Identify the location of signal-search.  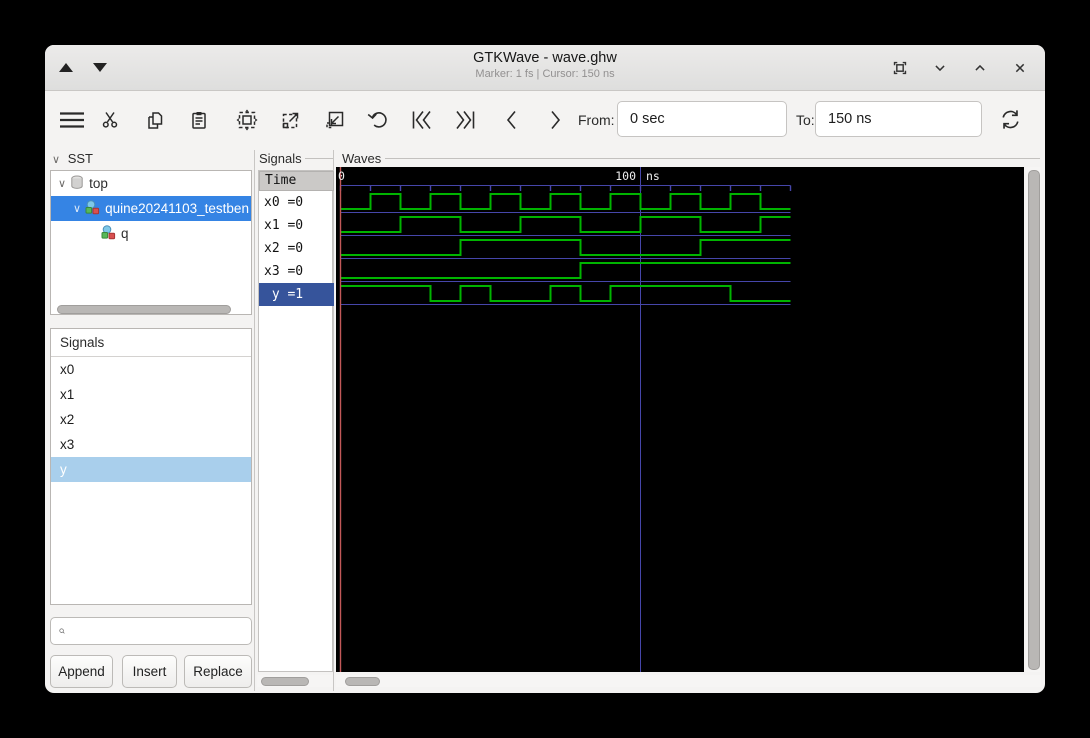
(151, 631).